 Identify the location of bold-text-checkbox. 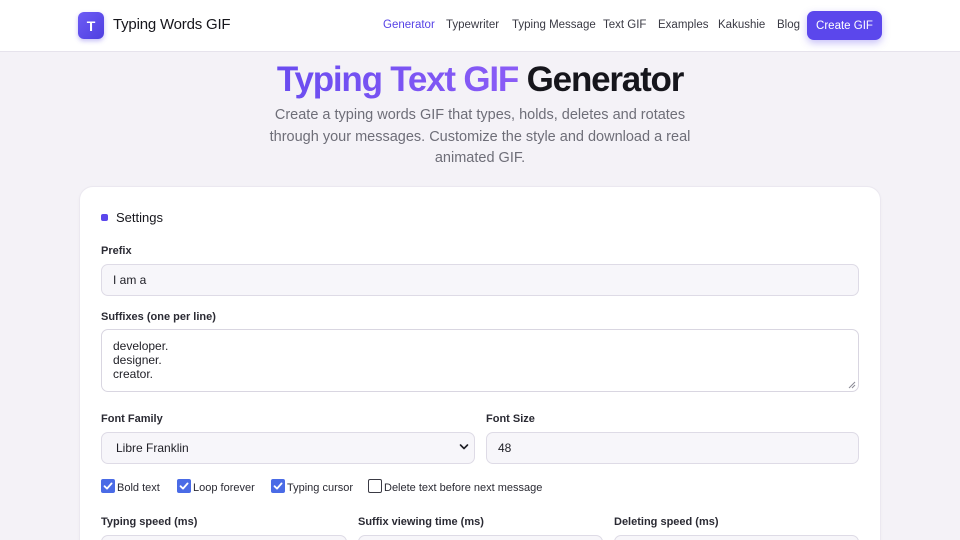
(108, 486).